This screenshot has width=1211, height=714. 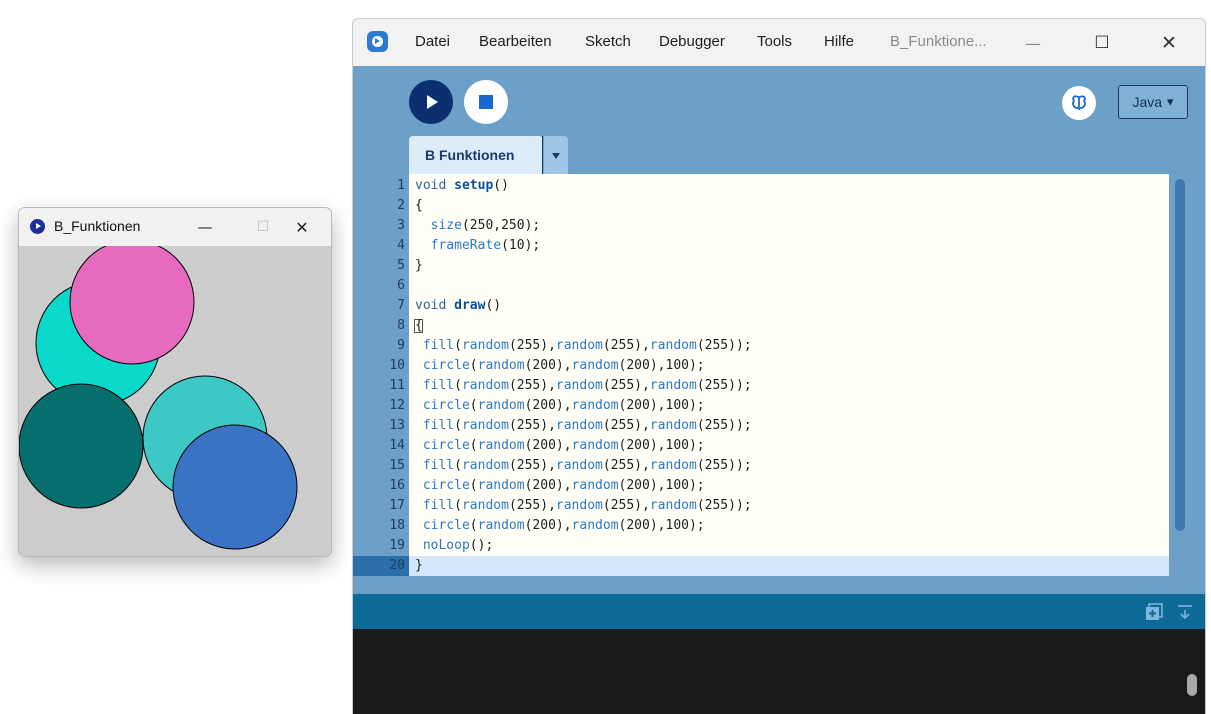 I want to click on run-button, so click(x=431, y=102).